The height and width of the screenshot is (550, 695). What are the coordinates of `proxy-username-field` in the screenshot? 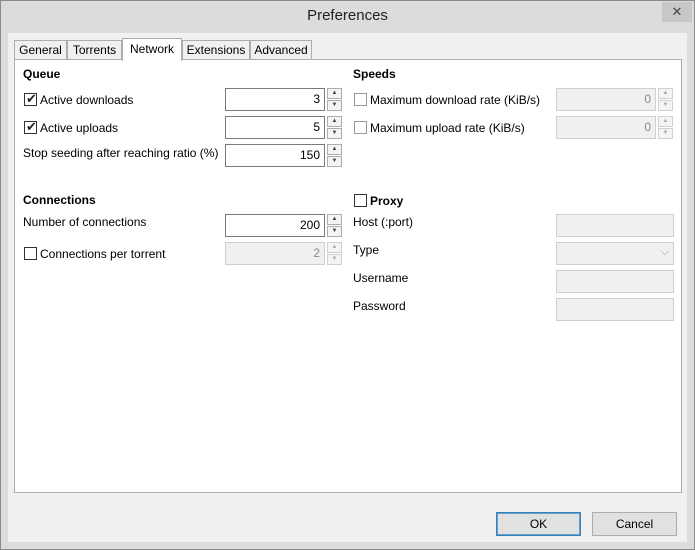 It's located at (615, 281).